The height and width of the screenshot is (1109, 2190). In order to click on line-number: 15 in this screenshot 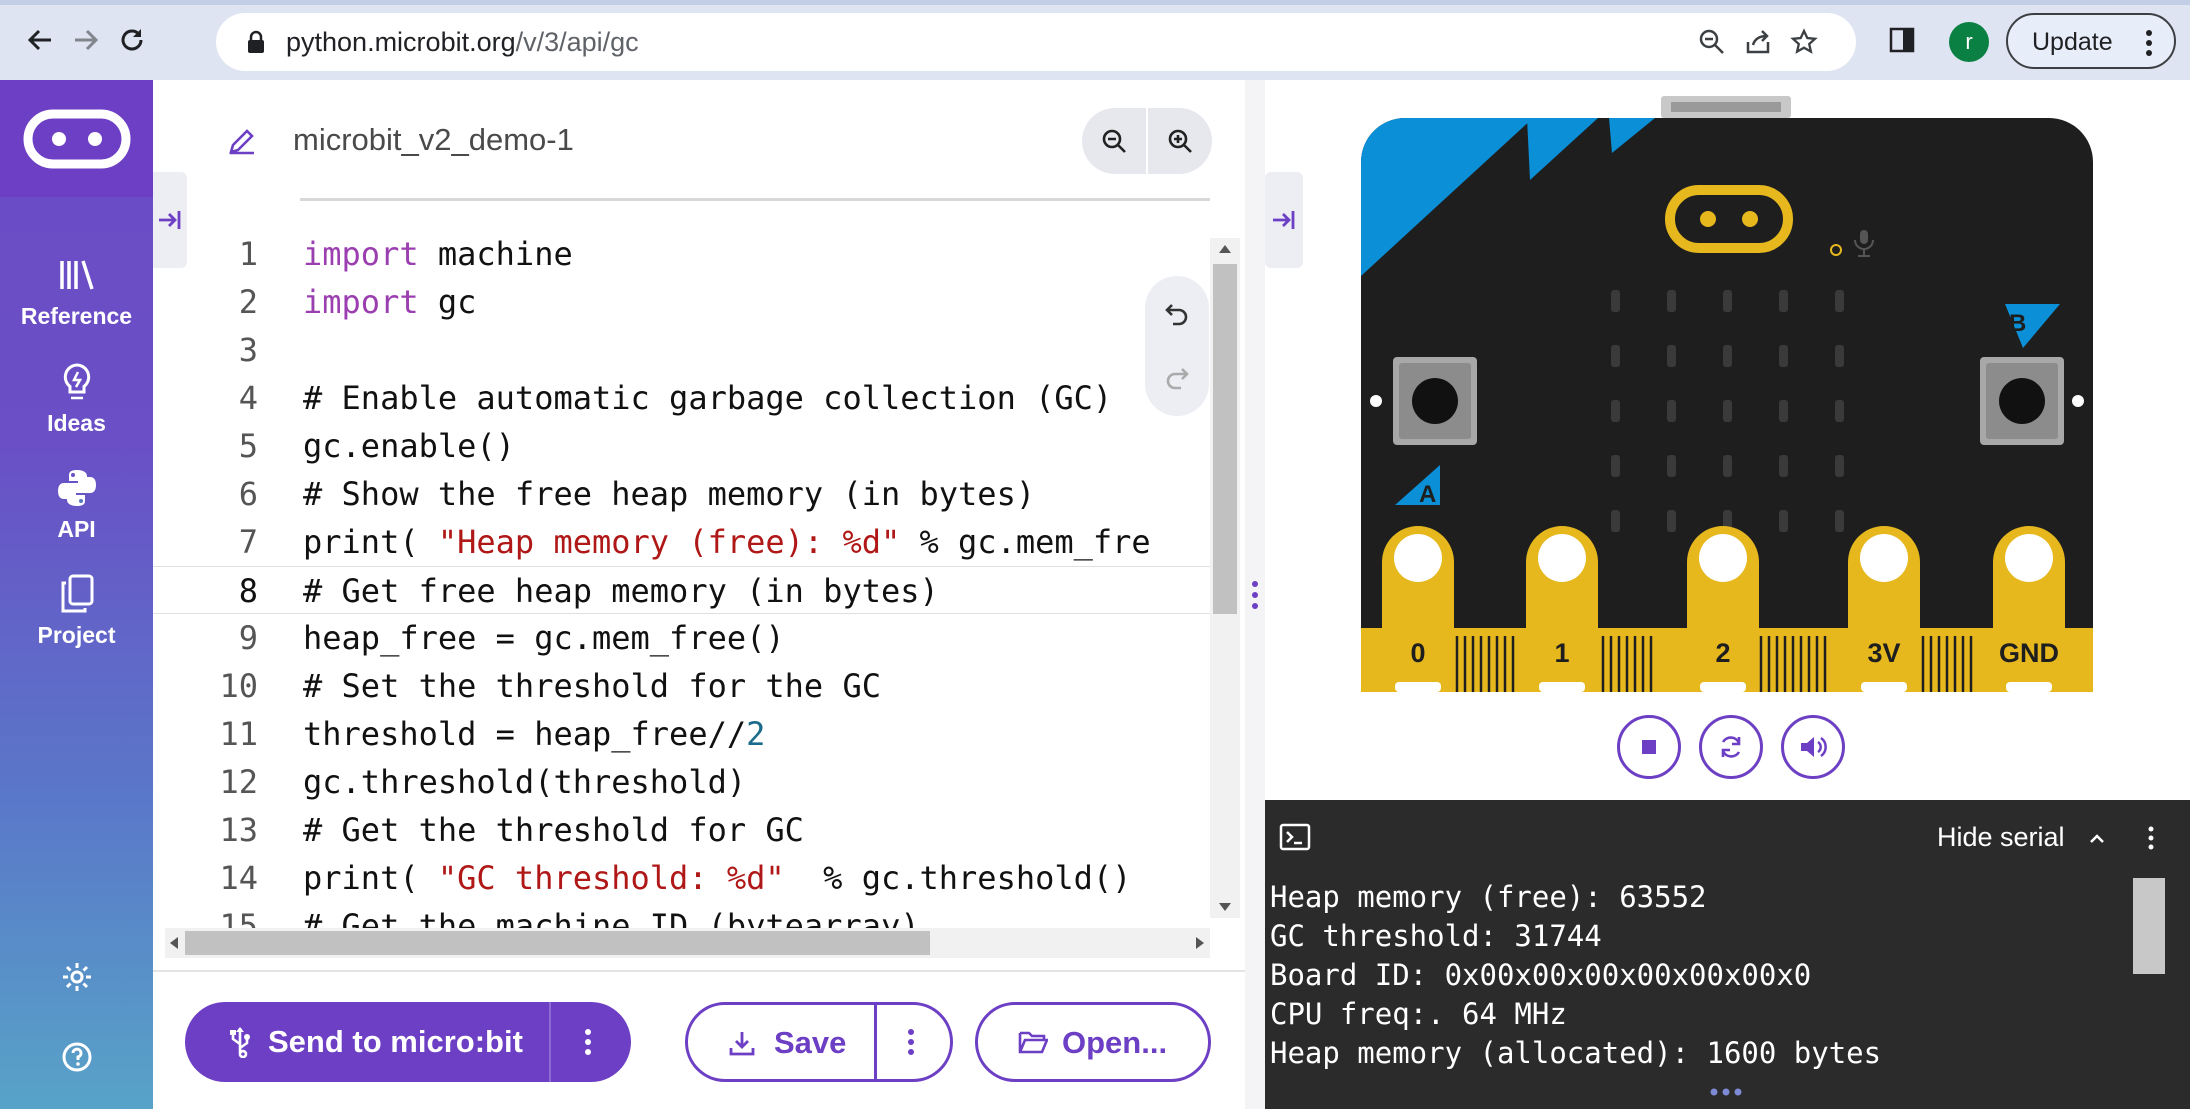, I will do `click(238, 918)`.